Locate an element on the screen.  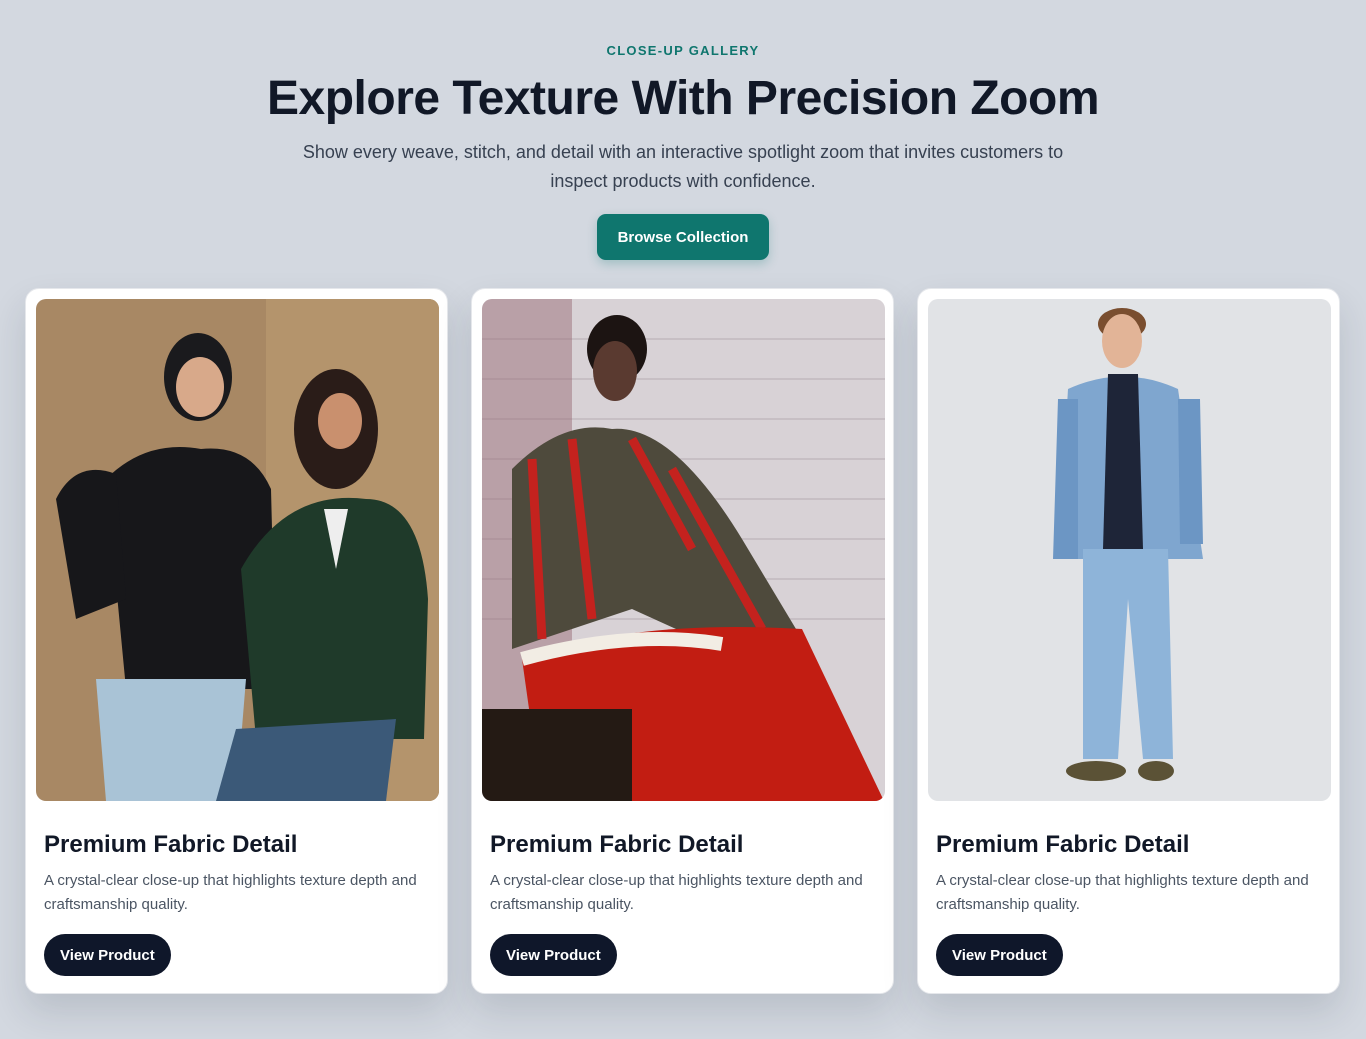
page-title: Explore Texture With Precision Zoom is located at coordinates (683, 98).